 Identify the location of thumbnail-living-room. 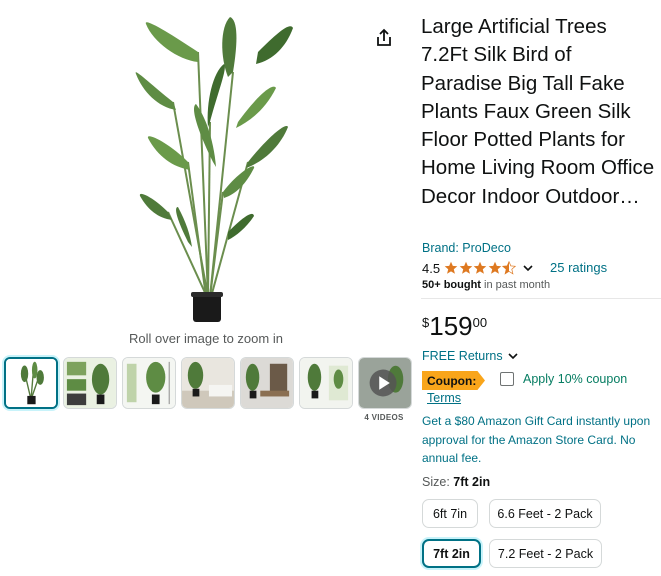
(208, 383).